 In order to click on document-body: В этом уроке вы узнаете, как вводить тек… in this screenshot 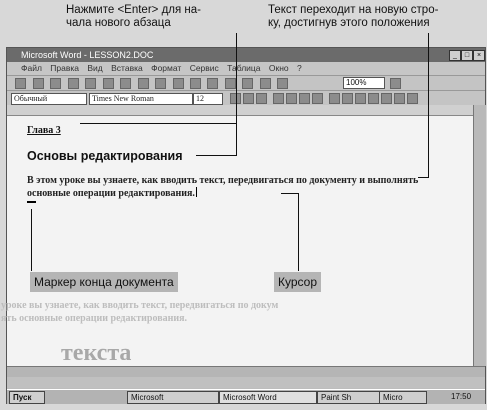, I will do `click(224, 187)`.